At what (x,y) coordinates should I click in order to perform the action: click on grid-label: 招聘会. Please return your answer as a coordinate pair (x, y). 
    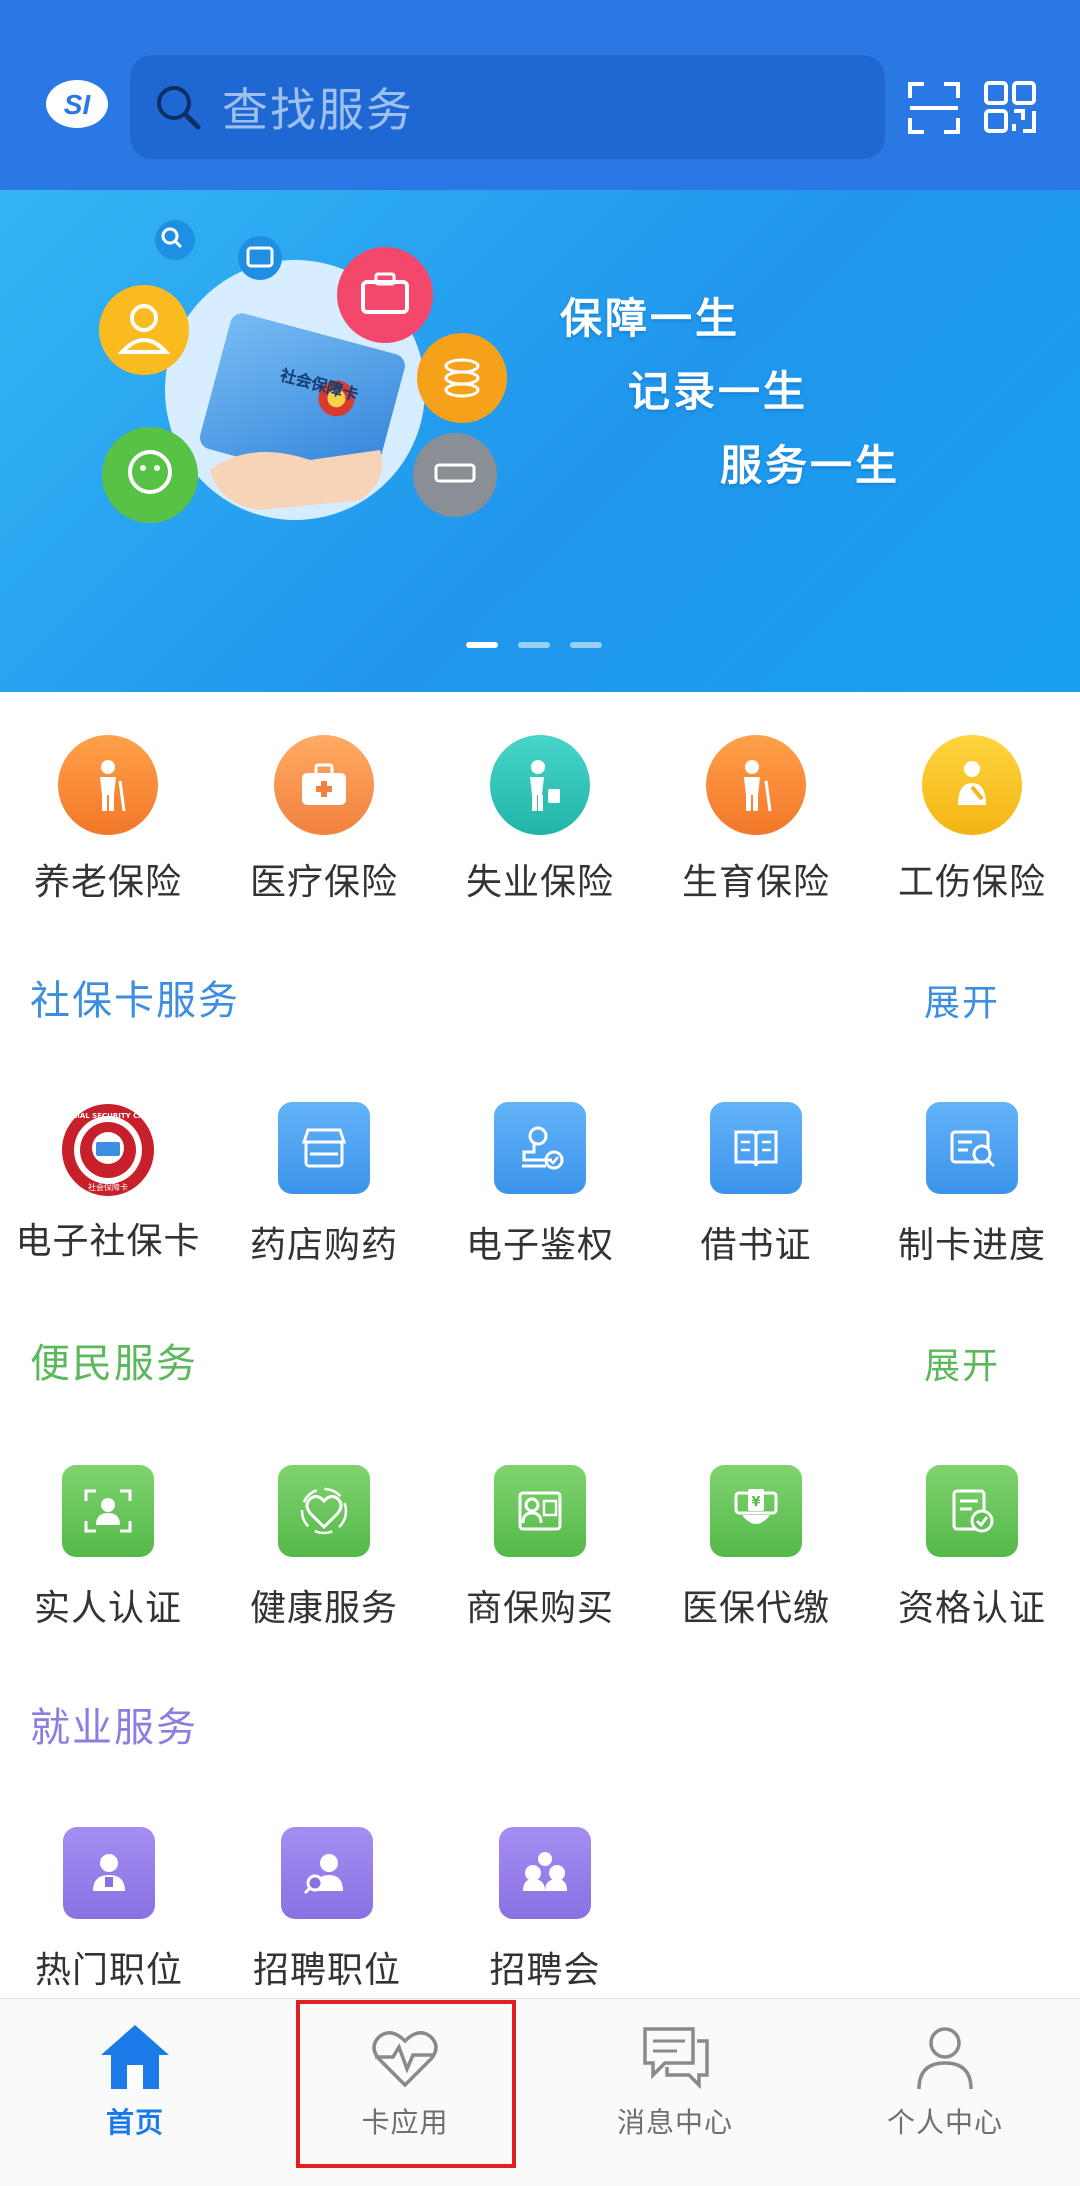
    Looking at the image, I should click on (545, 1970).